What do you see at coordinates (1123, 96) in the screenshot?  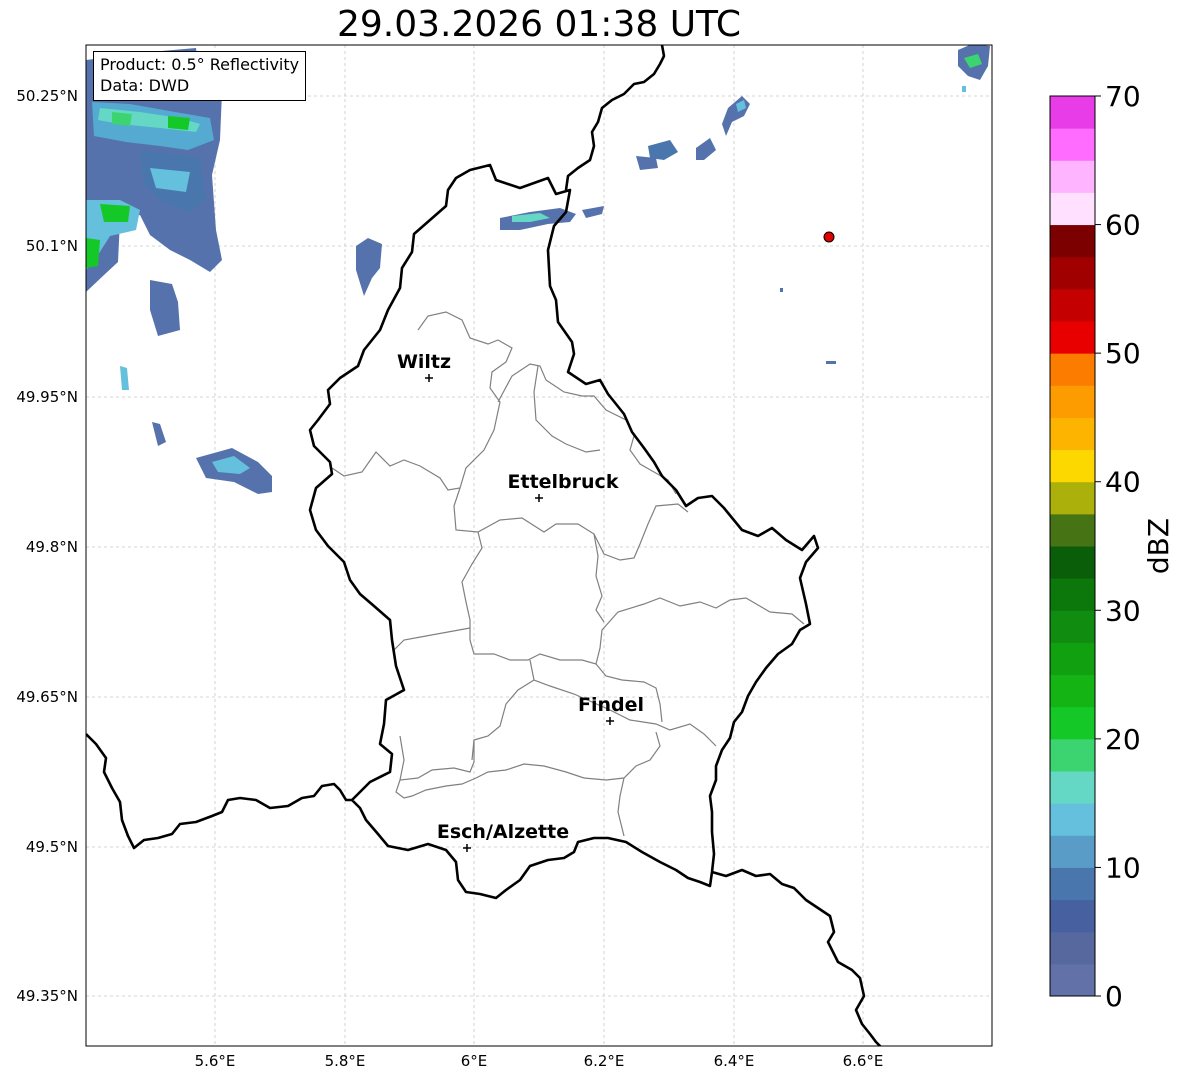 I see `colorbar-tick-label: 70` at bounding box center [1123, 96].